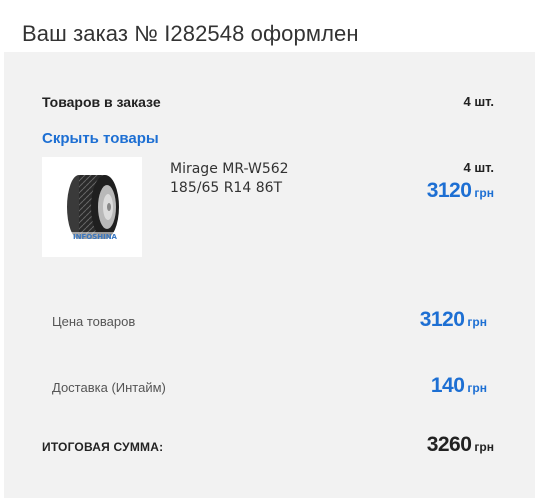  I want to click on total-price-amount: 3260, so click(449, 444).